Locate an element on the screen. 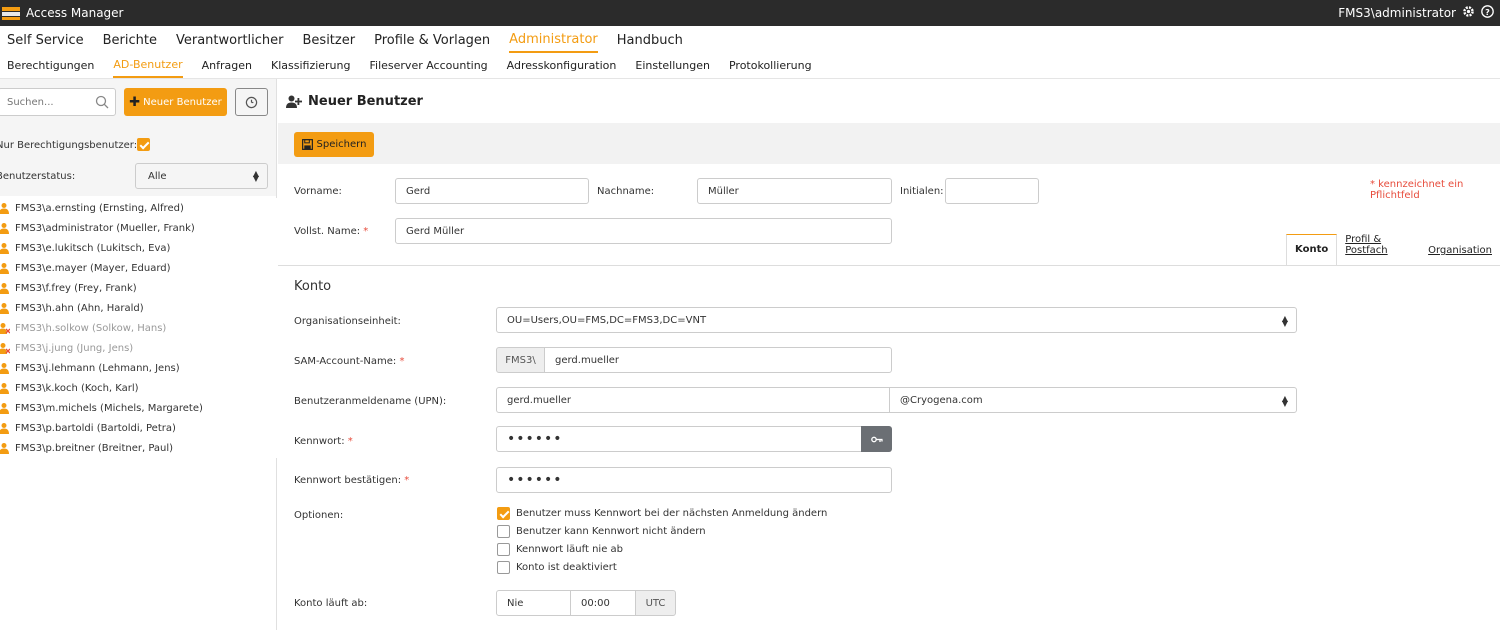  sam-domain-prefix: FMS3\ is located at coordinates (520, 360).